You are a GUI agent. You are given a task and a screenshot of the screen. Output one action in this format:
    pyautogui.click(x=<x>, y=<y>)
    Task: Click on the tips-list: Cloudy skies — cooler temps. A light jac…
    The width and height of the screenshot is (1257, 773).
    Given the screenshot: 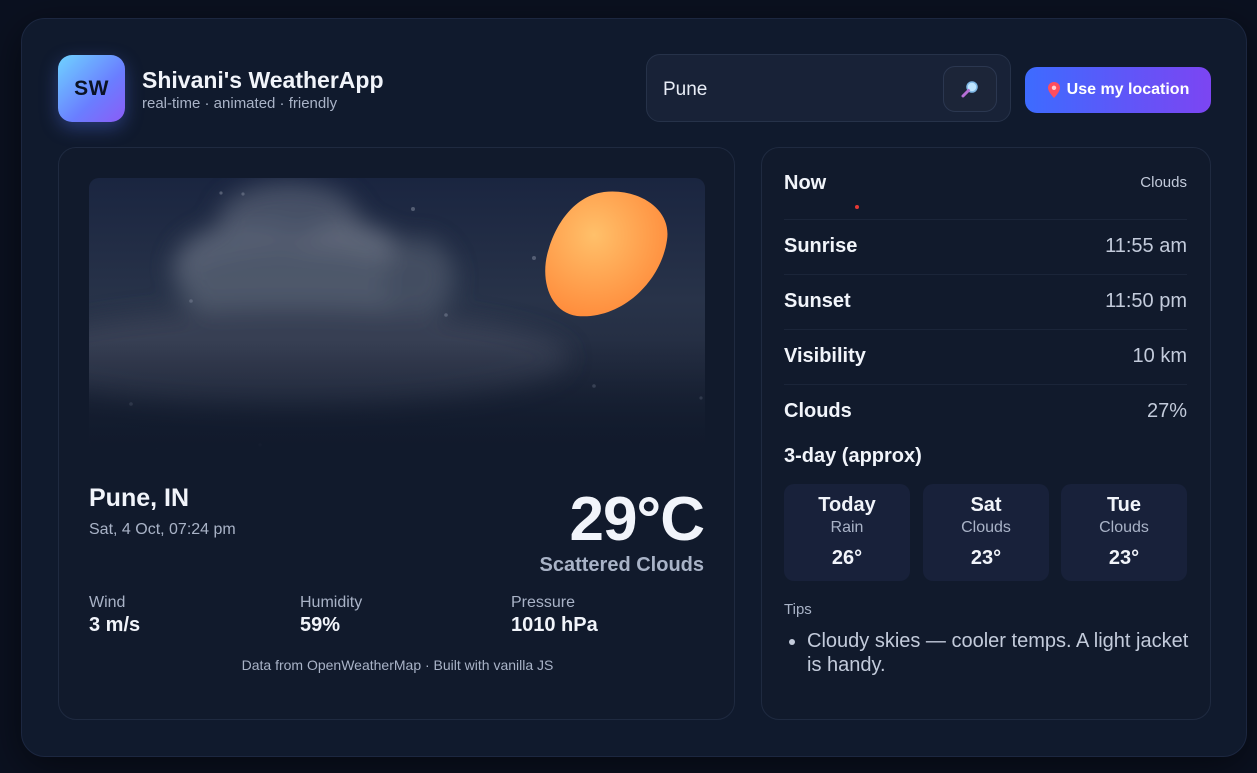 What is the action you would take?
    pyautogui.click(x=995, y=653)
    